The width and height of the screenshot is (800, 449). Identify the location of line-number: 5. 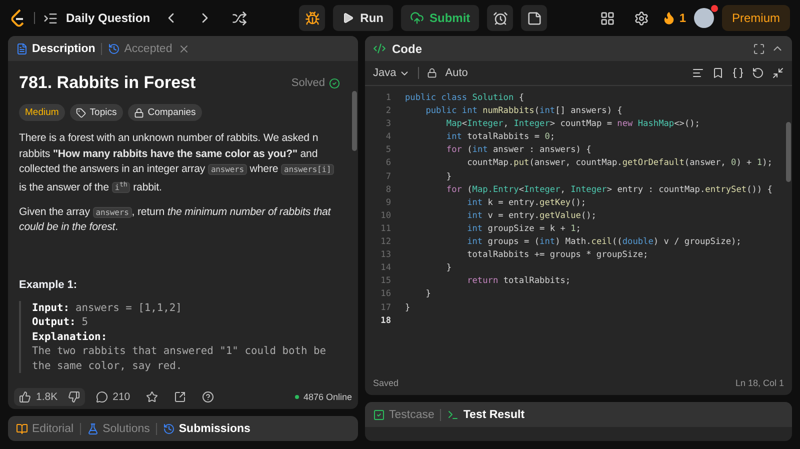
(388, 151).